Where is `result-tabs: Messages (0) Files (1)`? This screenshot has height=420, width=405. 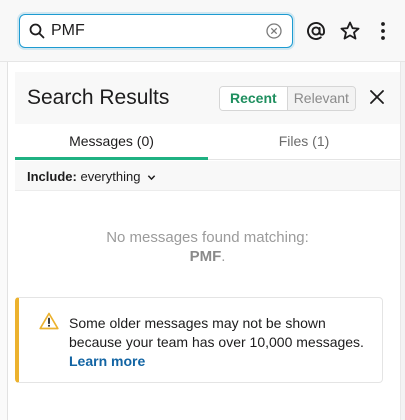
result-tabs: Messages (0) Files (1) is located at coordinates (207, 142).